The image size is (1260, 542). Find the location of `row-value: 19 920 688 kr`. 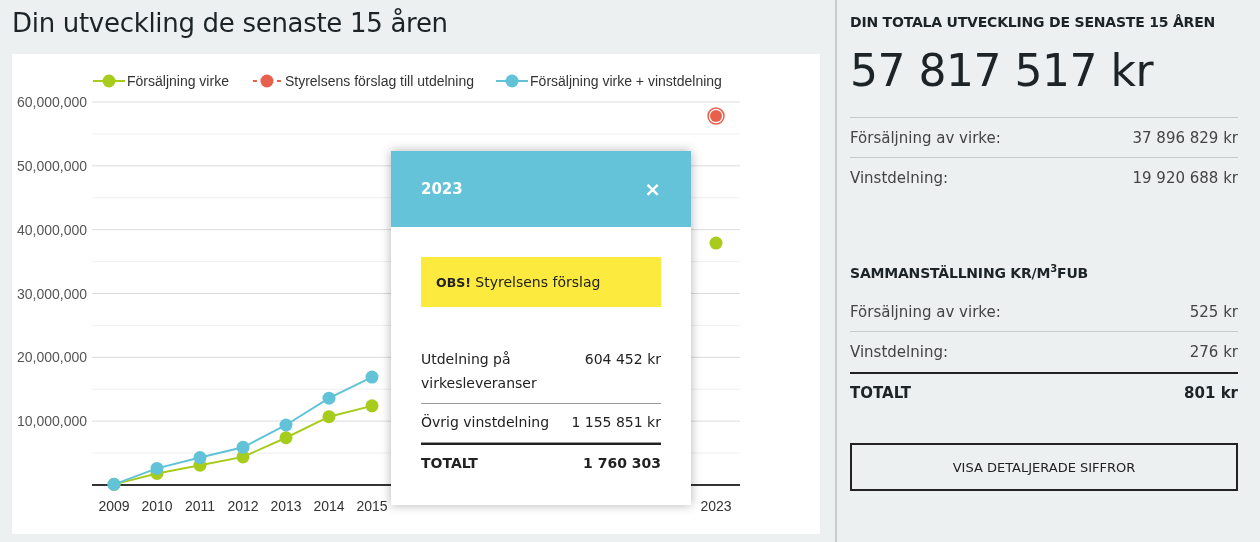

row-value: 19 920 688 kr is located at coordinates (1185, 178).